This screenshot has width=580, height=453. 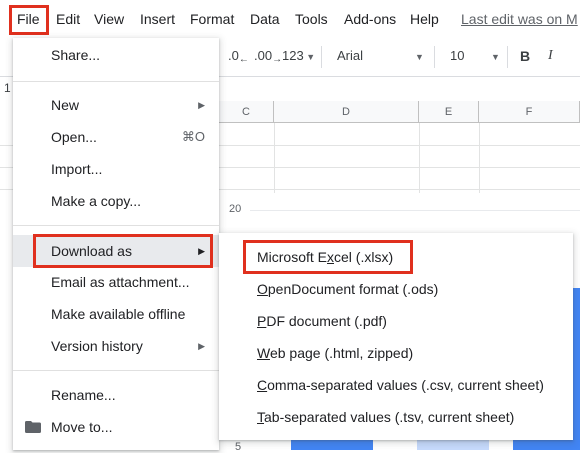 What do you see at coordinates (396, 321) in the screenshot?
I see `download-pdf: PDF document (.pdf)` at bounding box center [396, 321].